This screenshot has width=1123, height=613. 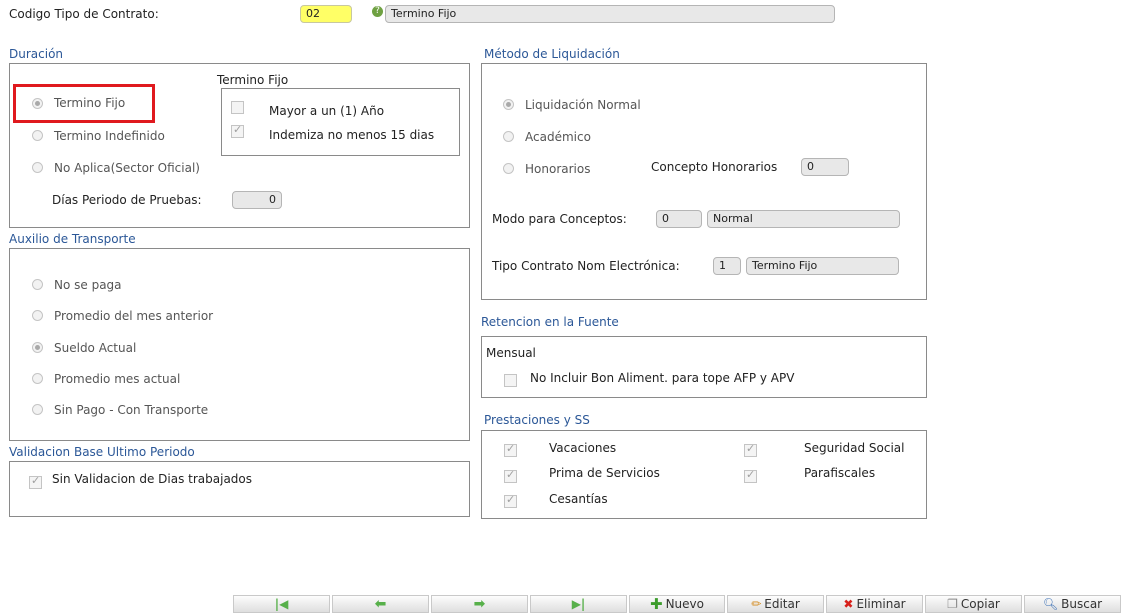 What do you see at coordinates (511, 353) in the screenshot?
I see `retencion-mensual-label: Mensual` at bounding box center [511, 353].